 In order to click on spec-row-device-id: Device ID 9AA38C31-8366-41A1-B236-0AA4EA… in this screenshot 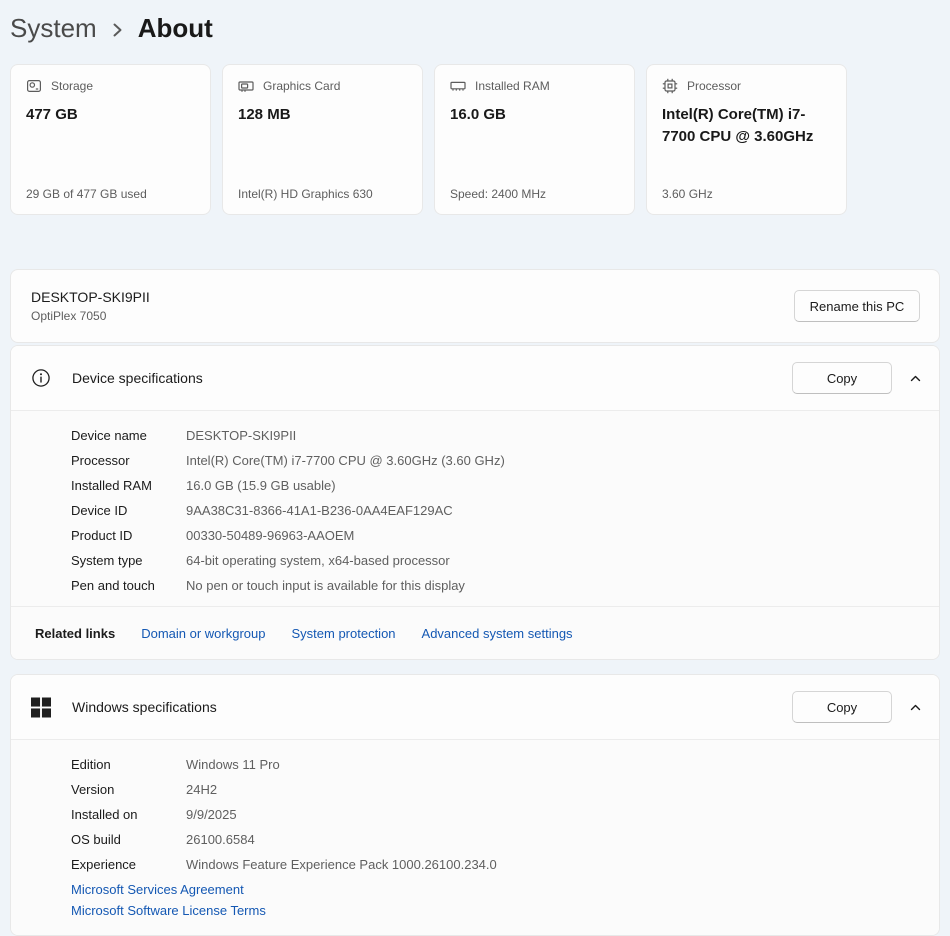, I will do `click(495, 510)`.